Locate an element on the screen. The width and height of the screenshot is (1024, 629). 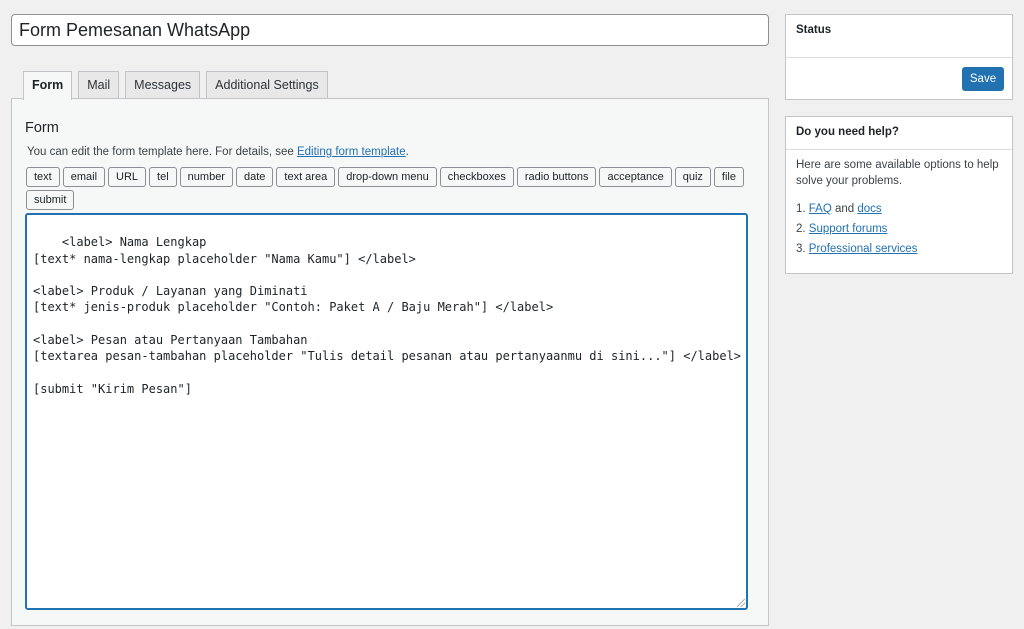
editor-tabs: Form Mail Messages Additional Settings is located at coordinates (175, 85).